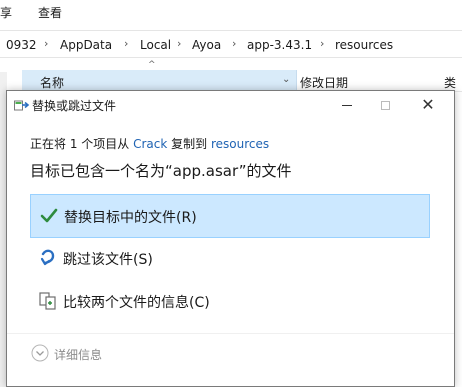 This screenshot has width=462, height=387. I want to click on footer-divider, so click(230, 333).